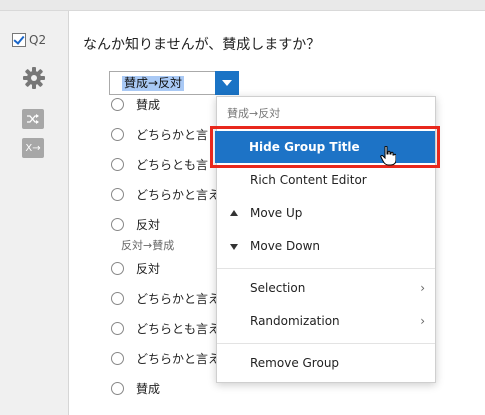 Image resolution: width=485 pixels, height=415 pixels. Describe the element at coordinates (278, 288) in the screenshot. I see `menu-item-label: Selection` at that location.